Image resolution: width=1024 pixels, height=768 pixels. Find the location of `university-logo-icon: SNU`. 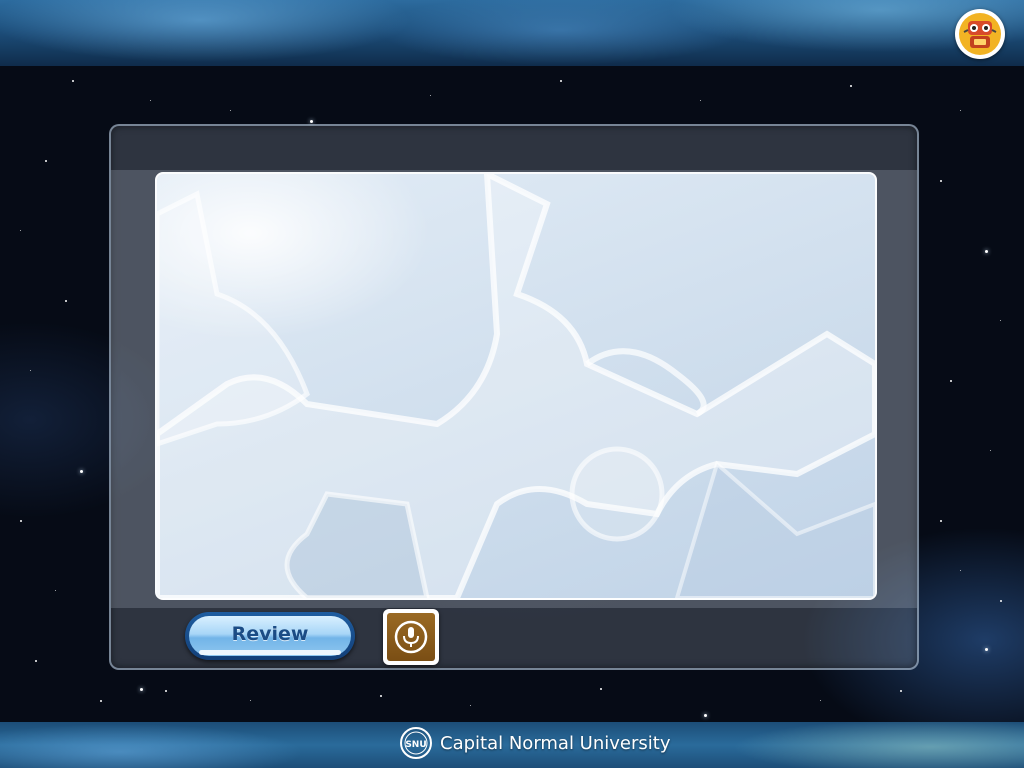

university-logo-icon: SNU is located at coordinates (416, 743).